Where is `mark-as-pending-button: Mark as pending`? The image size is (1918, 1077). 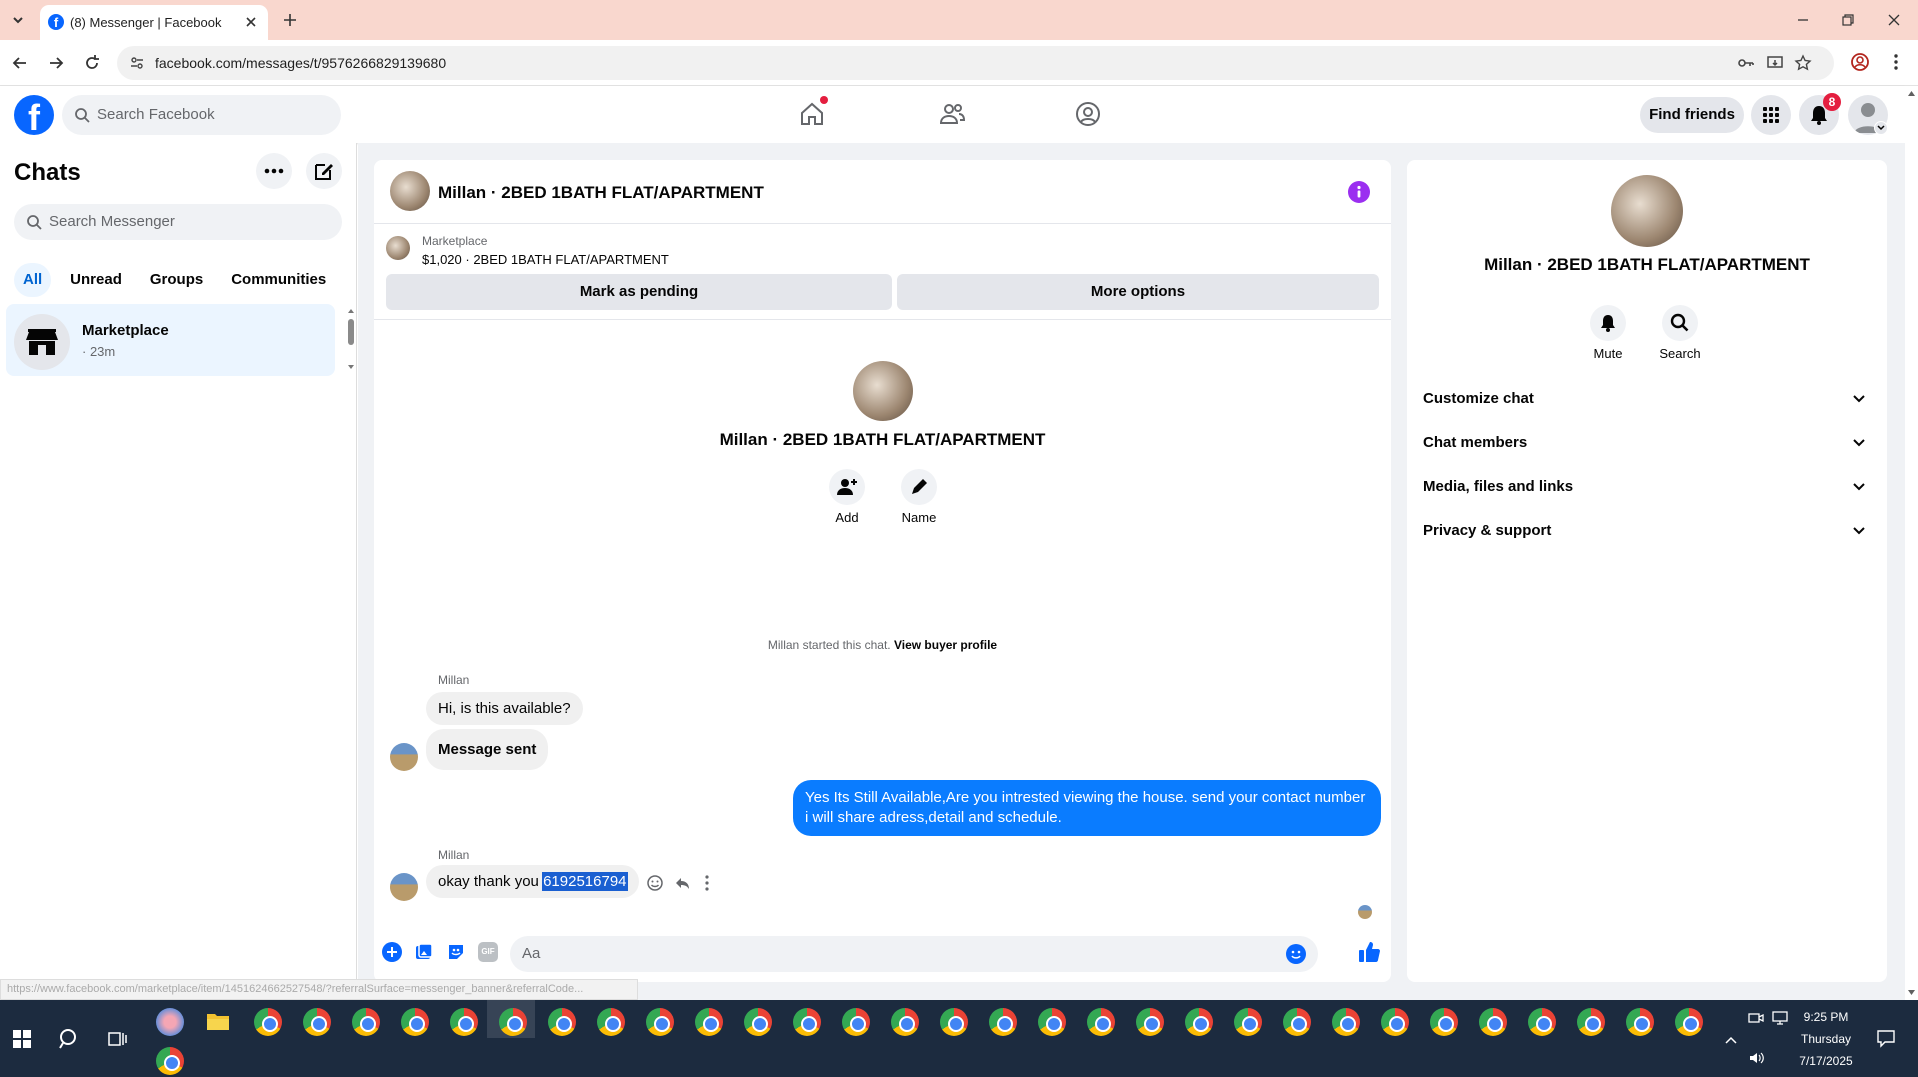 mark-as-pending-button: Mark as pending is located at coordinates (639, 292).